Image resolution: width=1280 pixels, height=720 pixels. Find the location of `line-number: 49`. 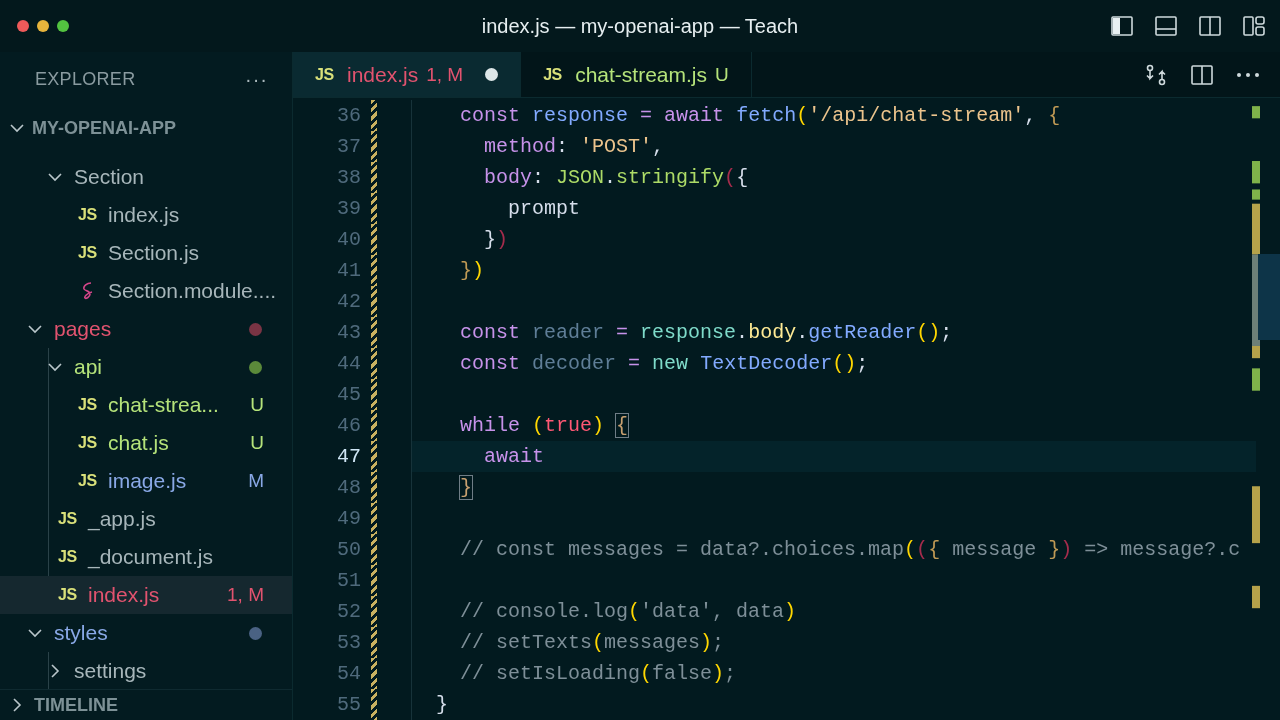

line-number: 49 is located at coordinates (348, 518).